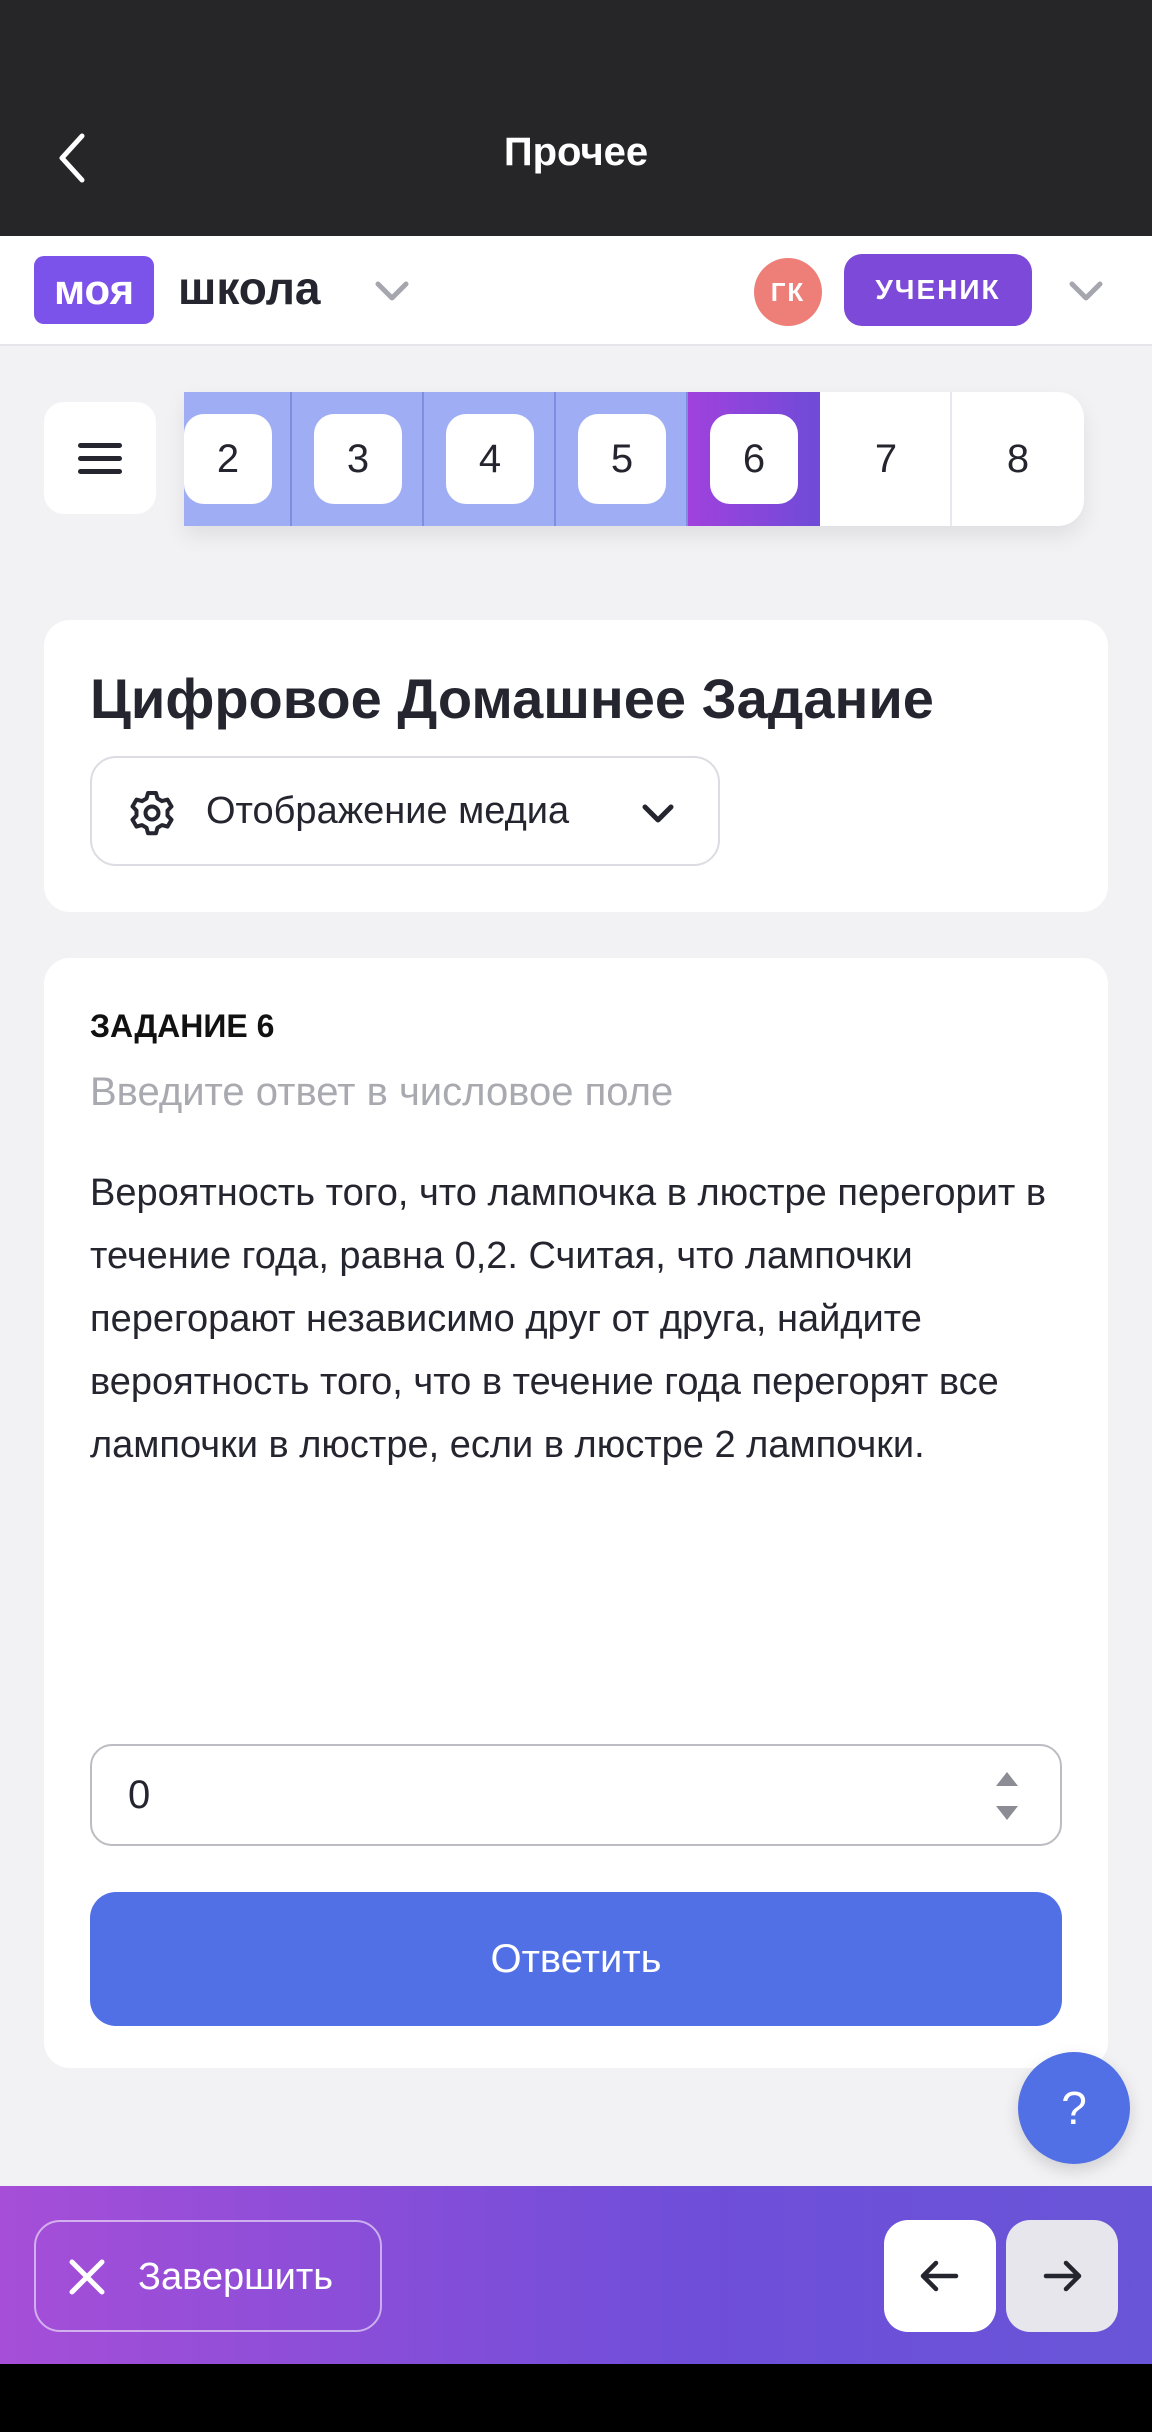 Image resolution: width=1152 pixels, height=2432 pixels. Describe the element at coordinates (388, 811) in the screenshot. I see `media-select-label: Отображение медиа` at that location.